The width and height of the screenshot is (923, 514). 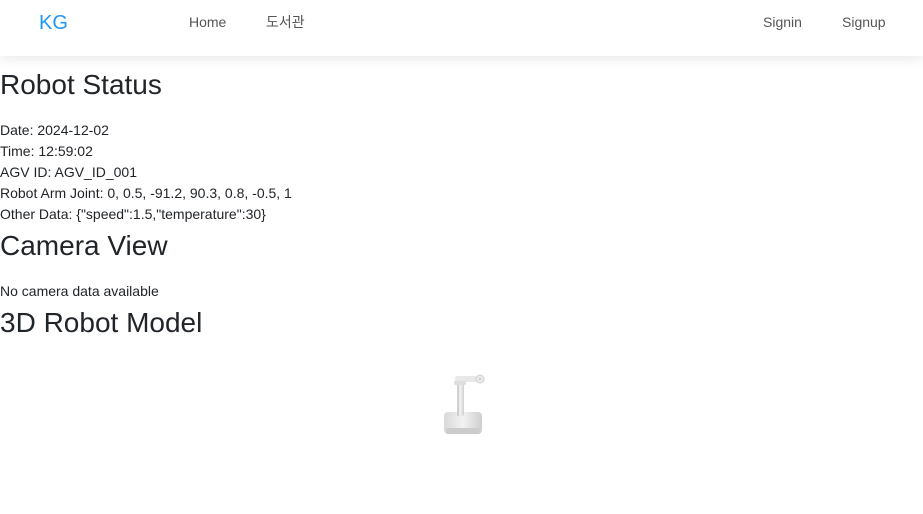 I want to click on date-label: Date:, so click(x=17, y=130).